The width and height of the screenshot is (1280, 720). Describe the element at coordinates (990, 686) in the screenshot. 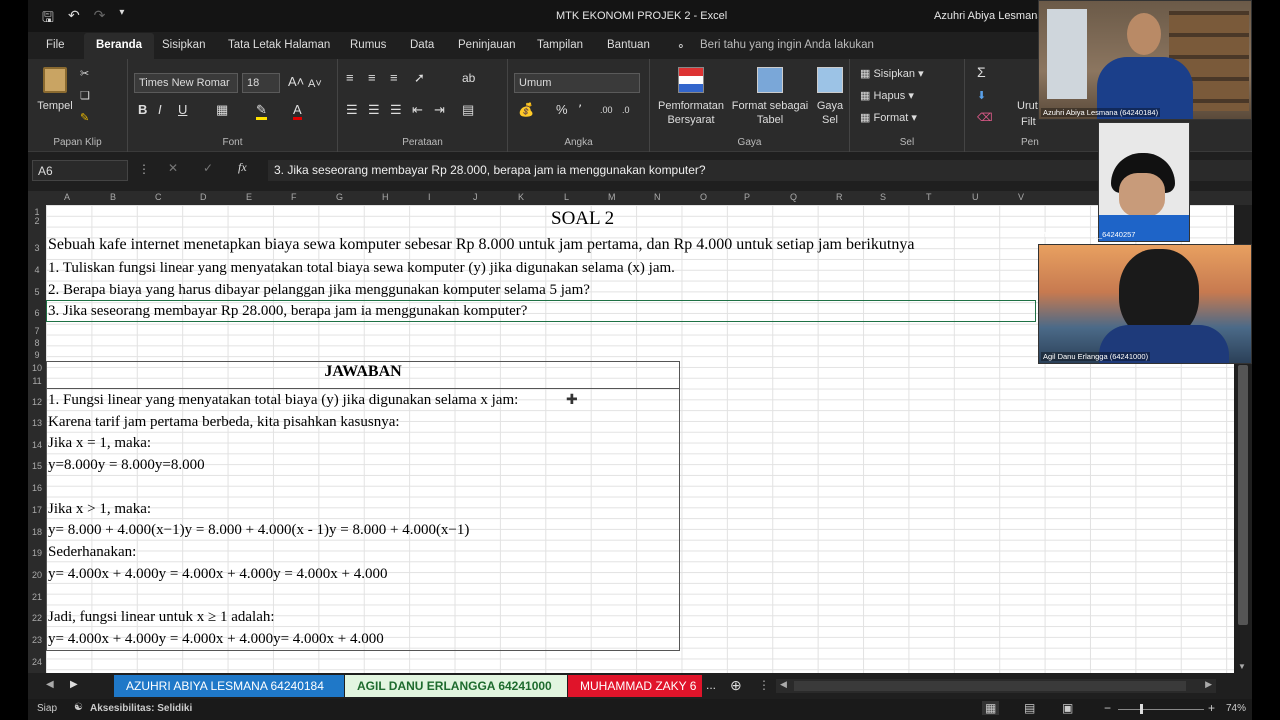

I see `hscroll-thumb` at that location.